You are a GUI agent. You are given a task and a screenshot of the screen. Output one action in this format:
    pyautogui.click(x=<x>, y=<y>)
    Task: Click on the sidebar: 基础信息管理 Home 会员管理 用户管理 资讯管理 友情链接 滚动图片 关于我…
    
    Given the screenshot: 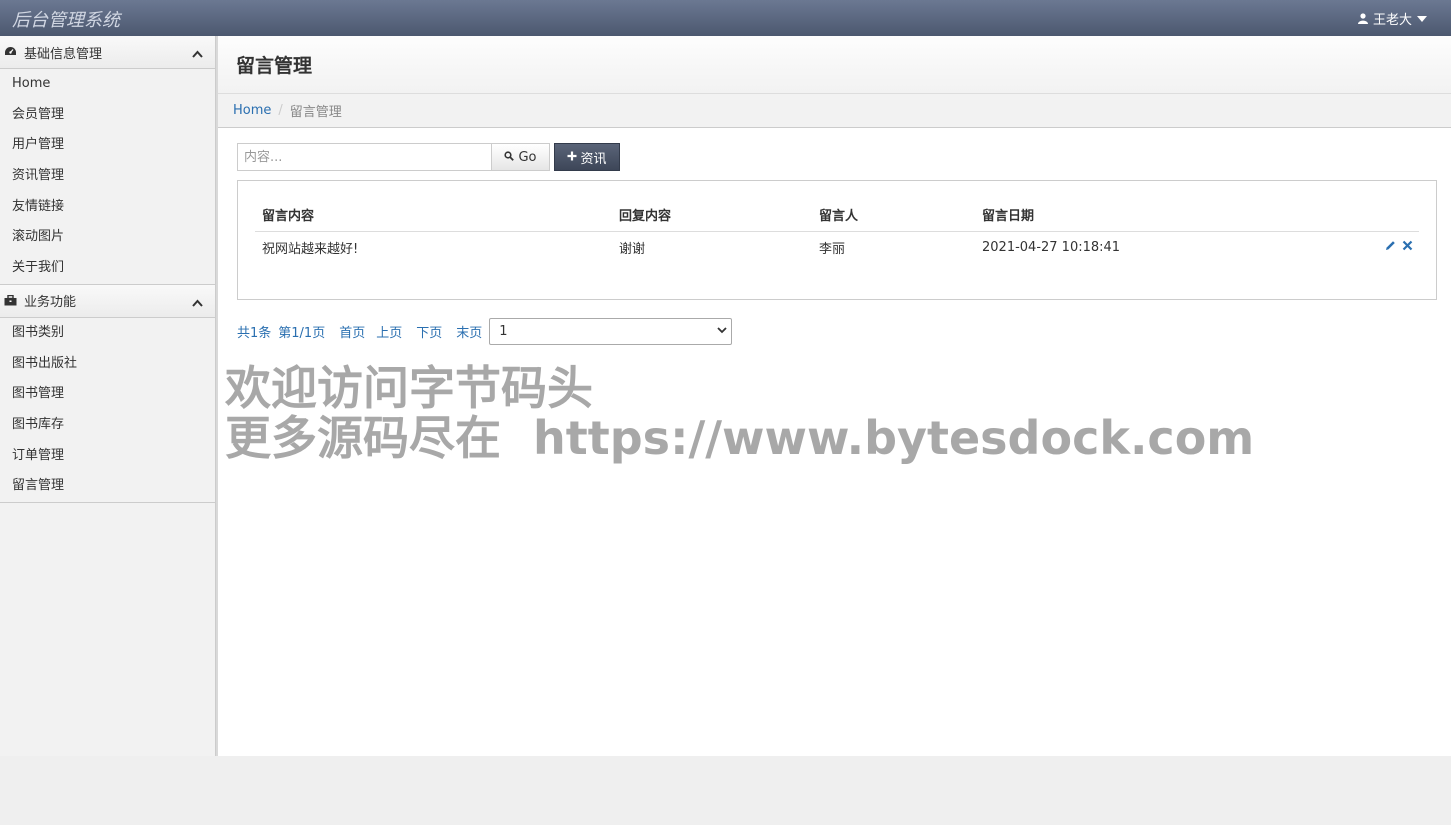 What is the action you would take?
    pyautogui.click(x=108, y=396)
    